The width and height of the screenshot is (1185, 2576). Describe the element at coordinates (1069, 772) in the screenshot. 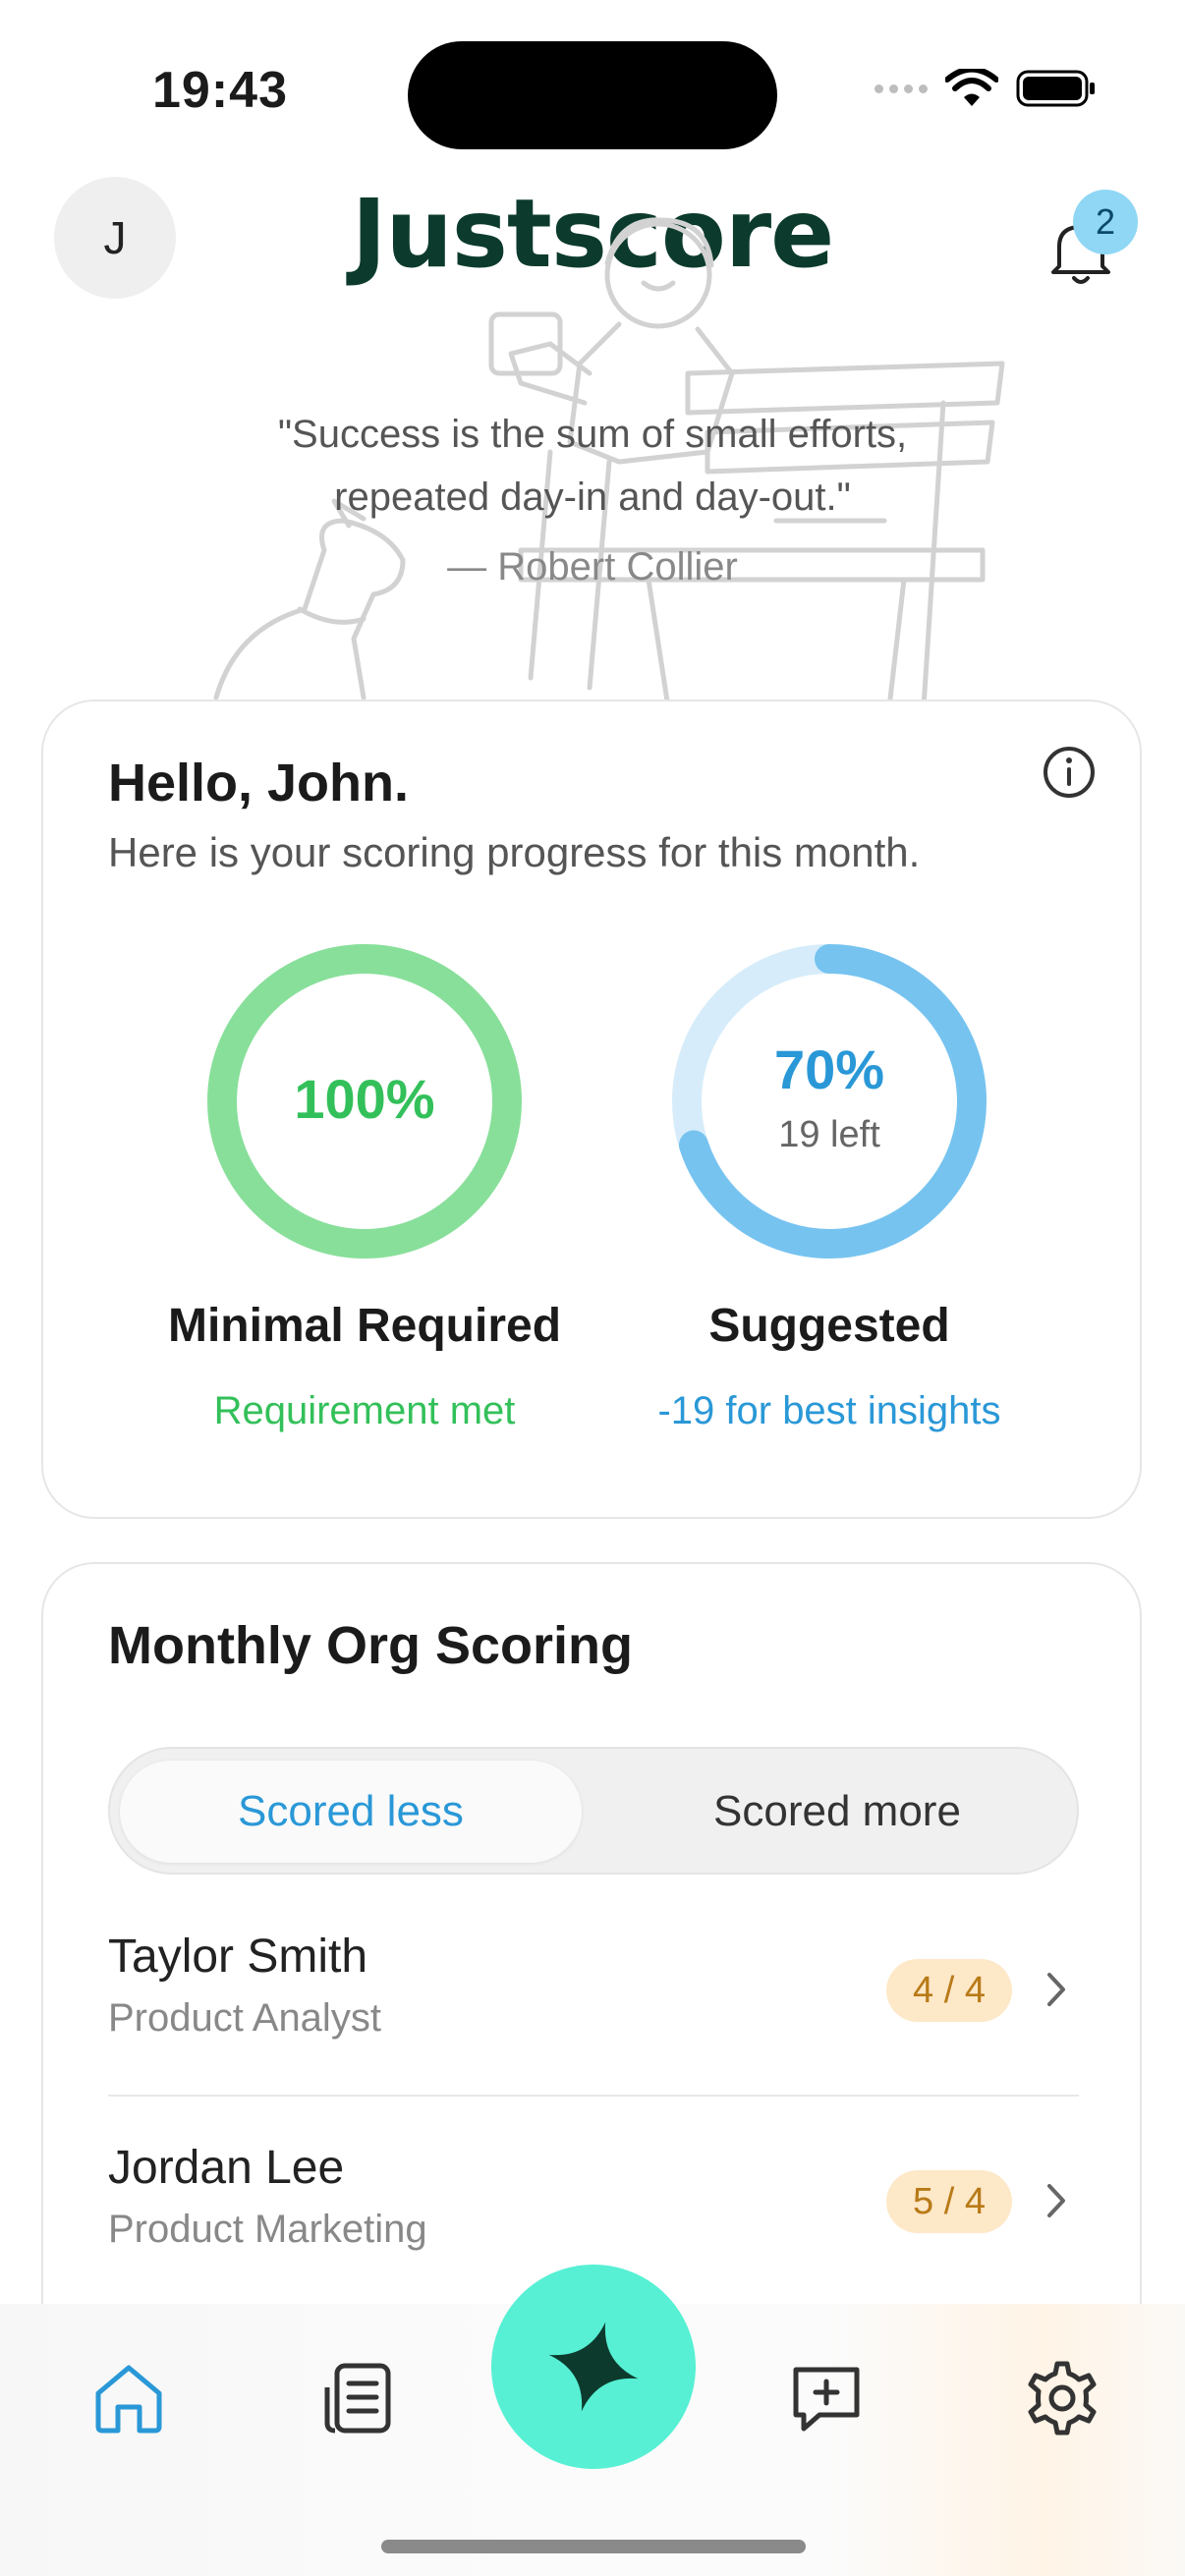

I see `info-icon` at that location.